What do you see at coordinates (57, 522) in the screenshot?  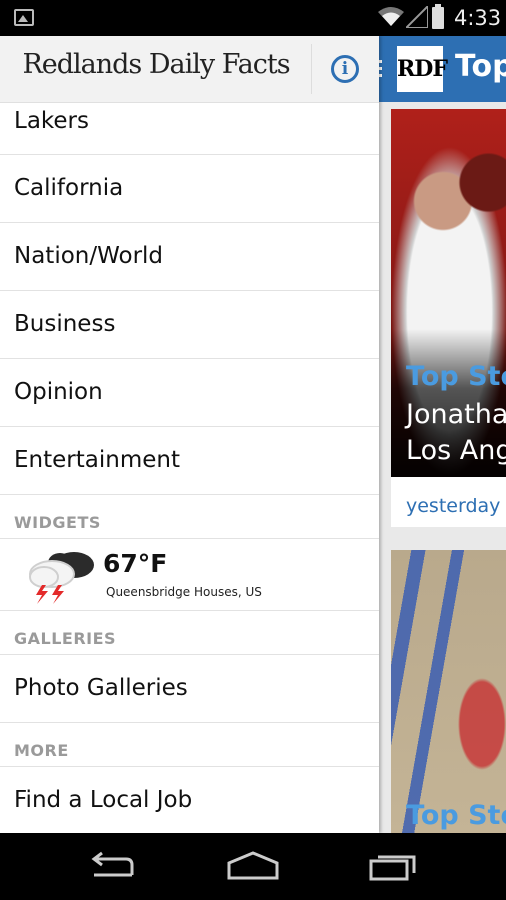 I see `section-header-label: WIDGETS` at bounding box center [57, 522].